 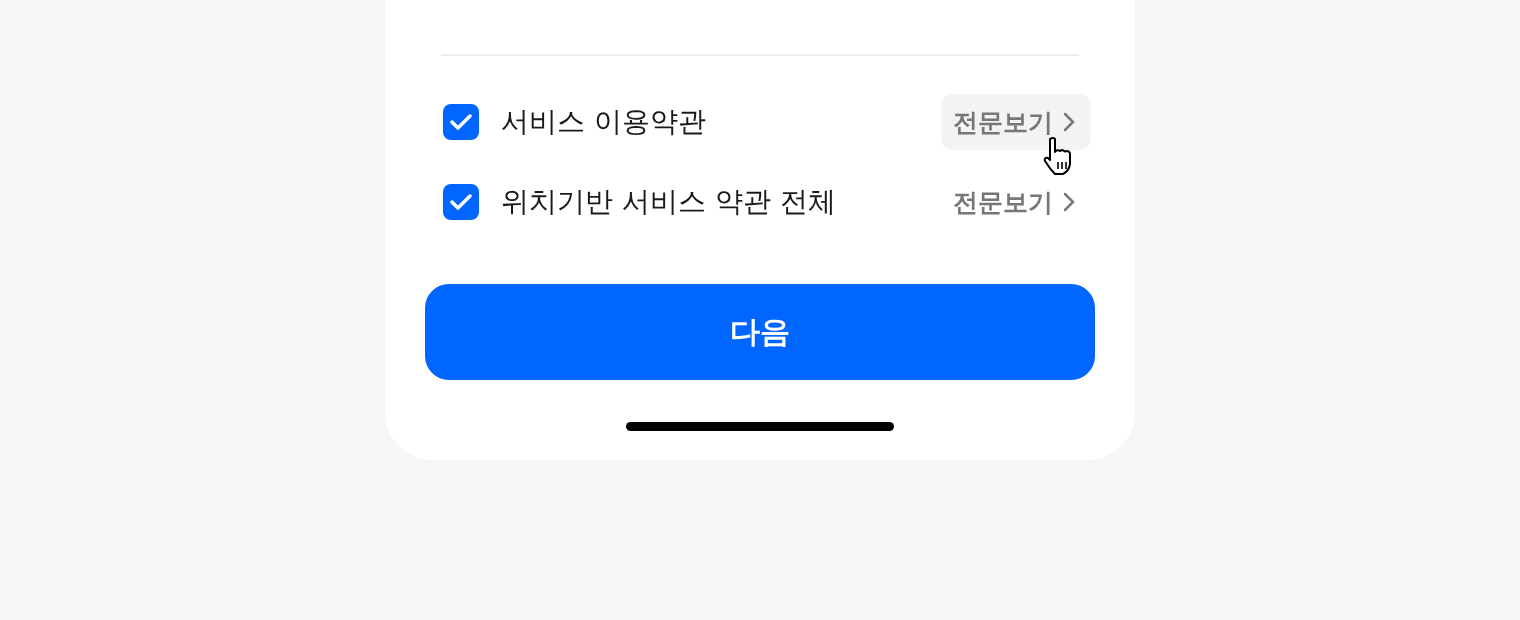 I want to click on term-label: 서비스 이용약관, so click(x=604, y=122).